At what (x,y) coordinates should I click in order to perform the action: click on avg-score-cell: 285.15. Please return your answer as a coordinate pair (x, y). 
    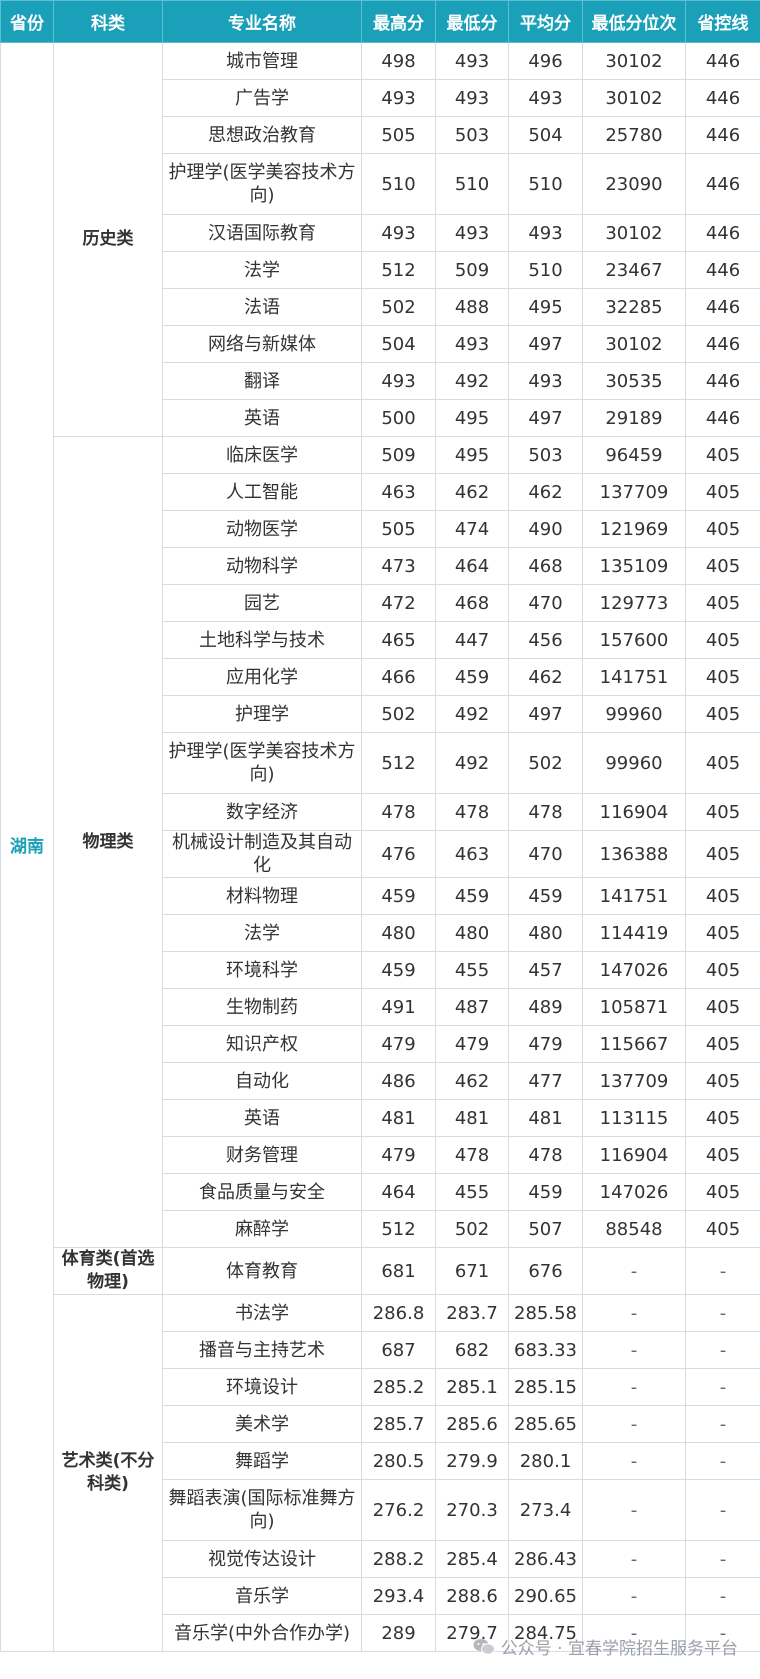
    Looking at the image, I should click on (545, 1387).